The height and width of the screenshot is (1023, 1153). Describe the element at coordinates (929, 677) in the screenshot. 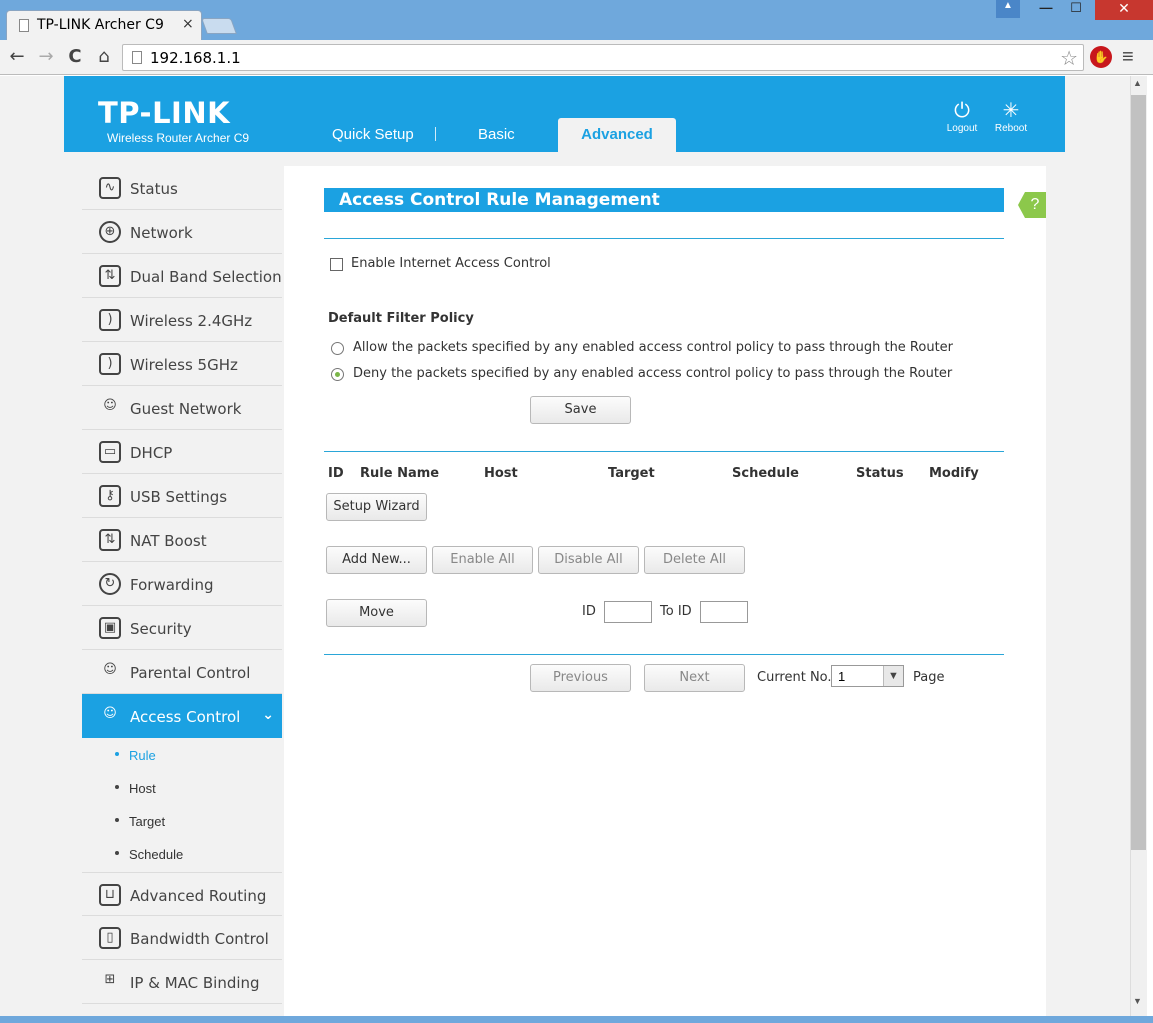

I see `page-label: Page` at that location.